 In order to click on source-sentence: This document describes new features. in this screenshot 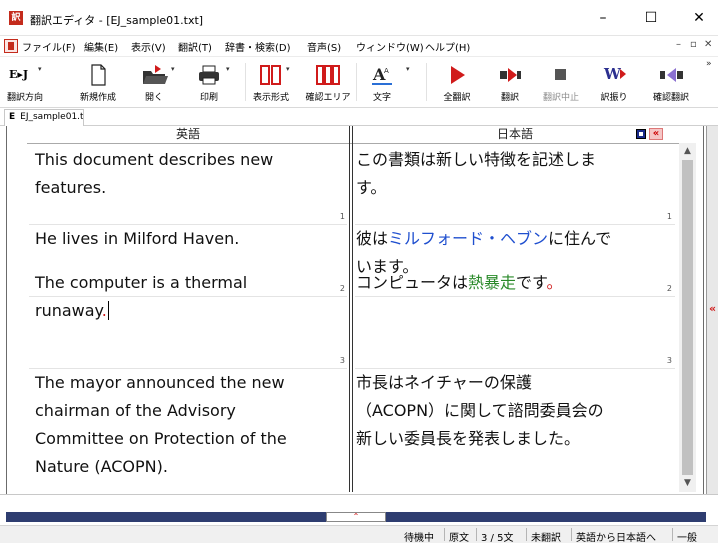, I will do `click(154, 174)`.